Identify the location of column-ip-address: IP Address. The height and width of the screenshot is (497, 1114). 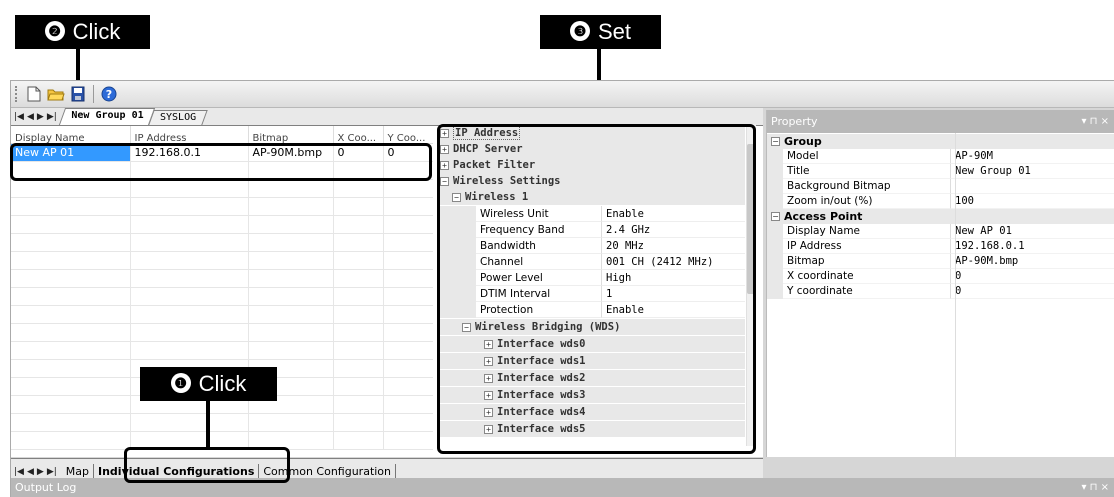
(189, 135).